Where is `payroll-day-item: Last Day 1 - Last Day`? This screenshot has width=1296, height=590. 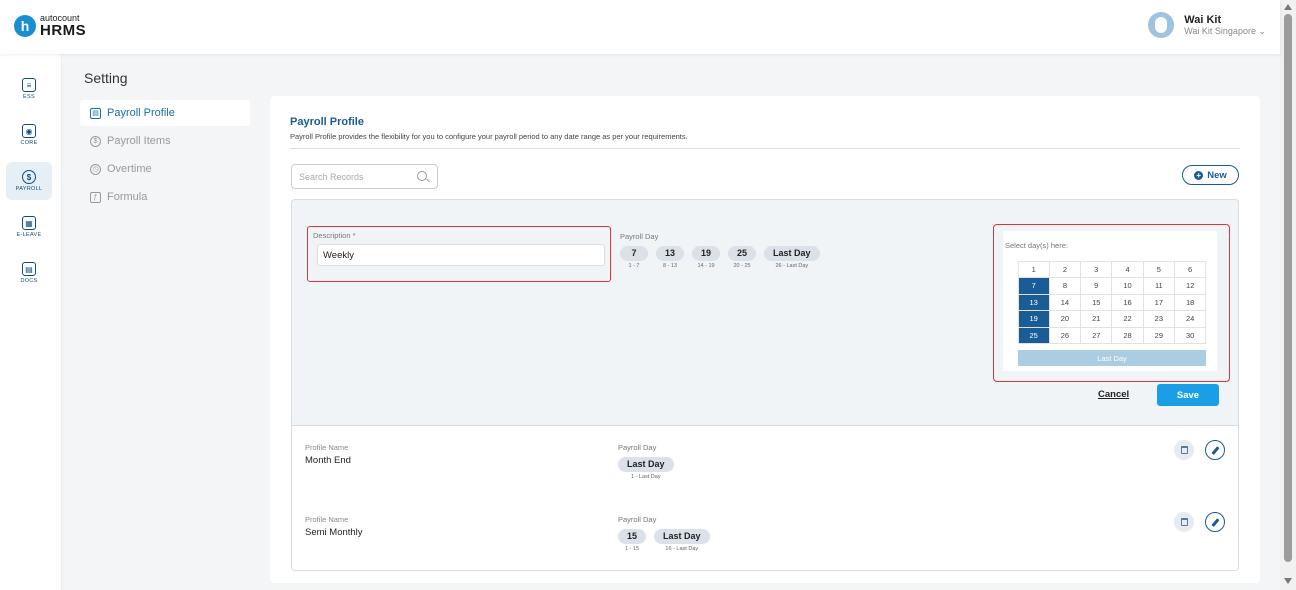 payroll-day-item: Last Day 1 - Last Day is located at coordinates (646, 468).